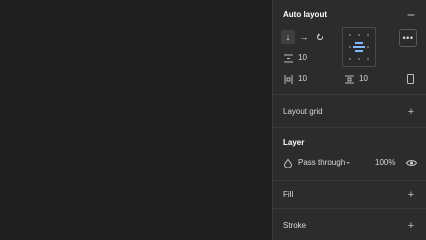  Describe the element at coordinates (302, 79) in the screenshot. I see `horizontal-padding-value: 10` at that location.